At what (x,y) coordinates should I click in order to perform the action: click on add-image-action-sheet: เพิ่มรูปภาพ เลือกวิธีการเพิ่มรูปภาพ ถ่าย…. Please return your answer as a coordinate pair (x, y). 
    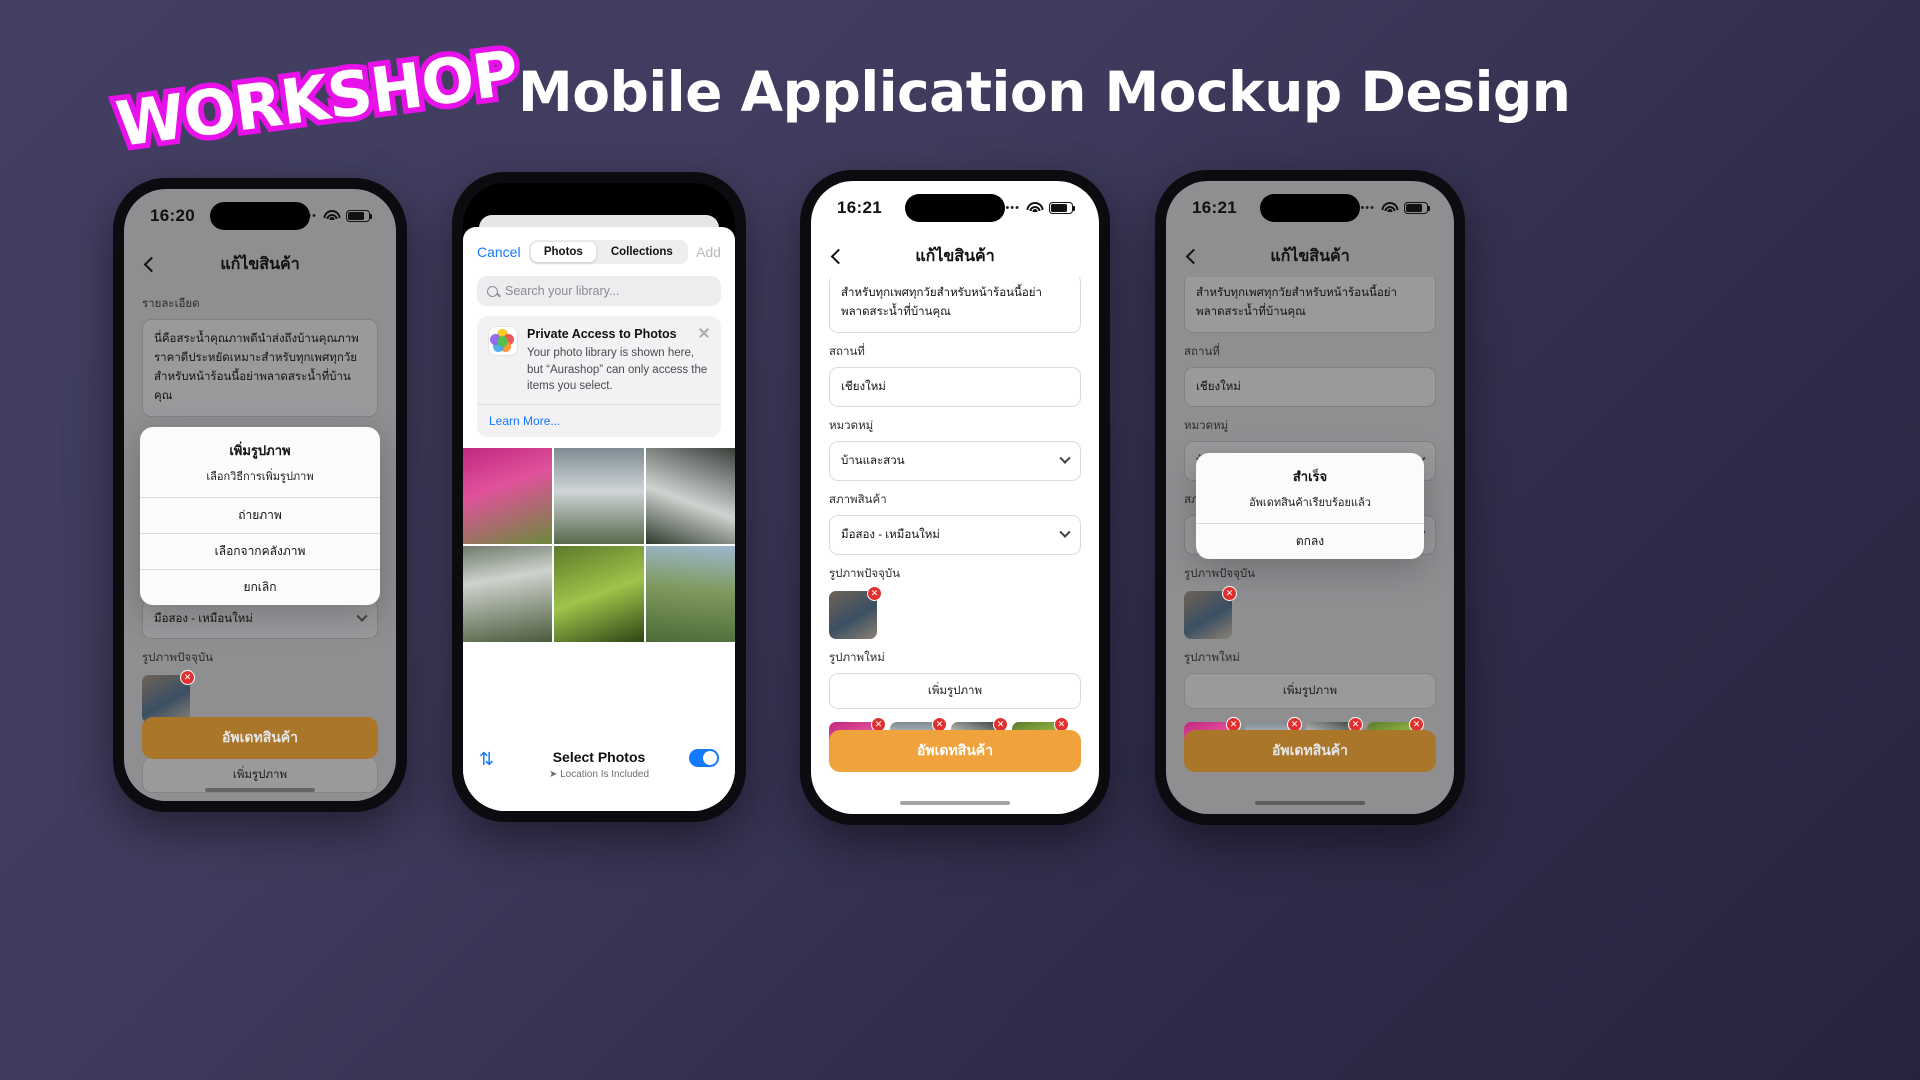
    Looking at the image, I should click on (260, 516).